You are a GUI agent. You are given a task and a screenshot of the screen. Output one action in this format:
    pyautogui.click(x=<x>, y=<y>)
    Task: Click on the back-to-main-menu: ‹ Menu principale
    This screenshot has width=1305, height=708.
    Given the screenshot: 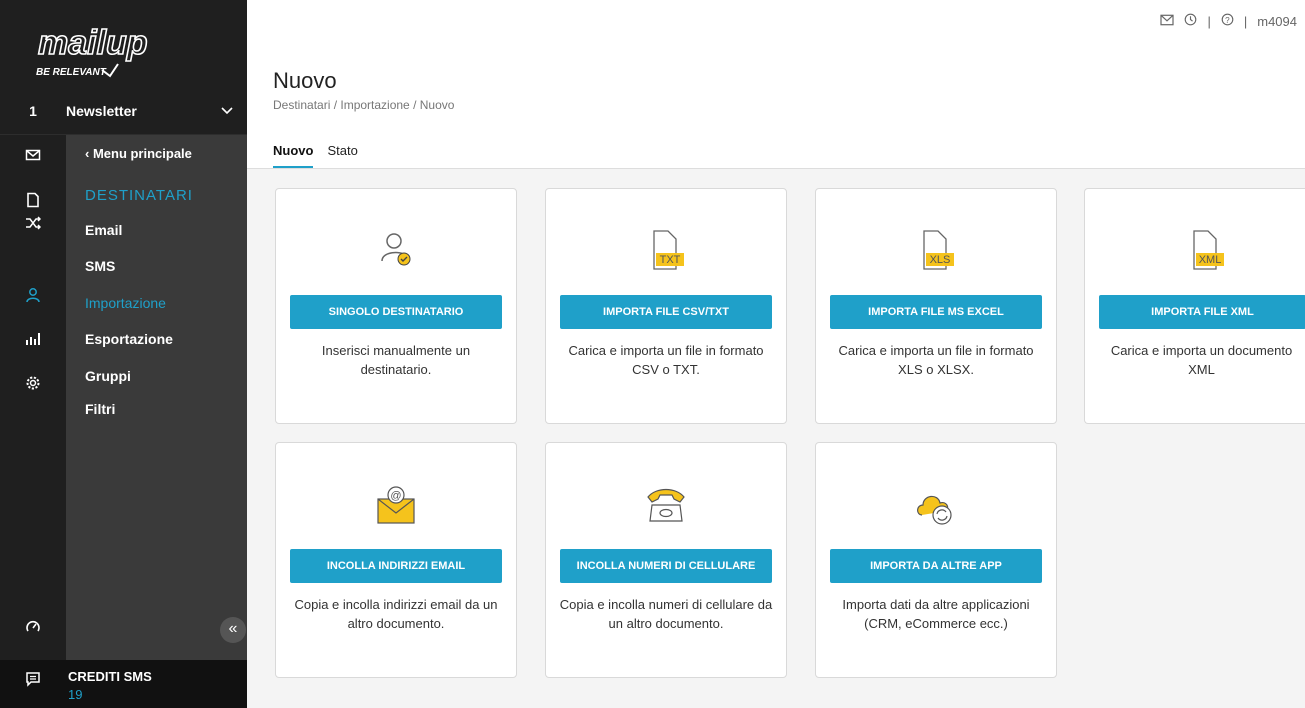 What is the action you would take?
    pyautogui.click(x=138, y=153)
    